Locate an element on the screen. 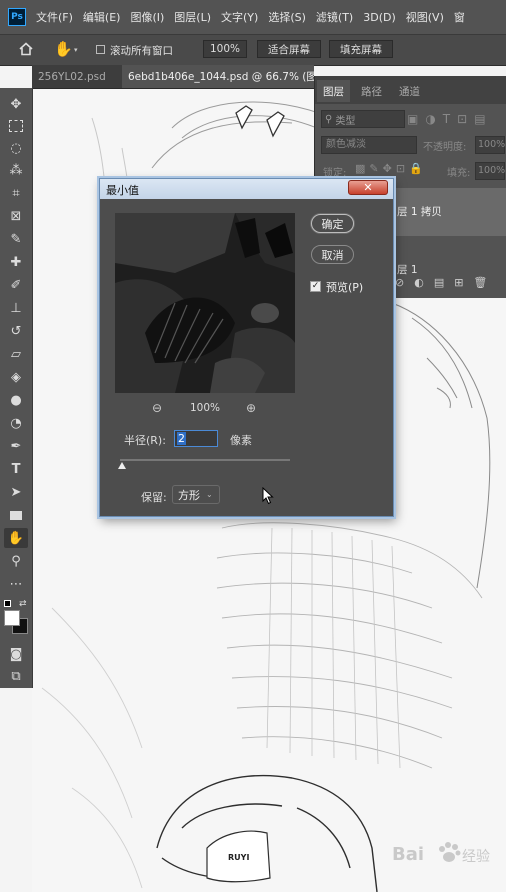 The width and height of the screenshot is (506, 892). preserve-label: 保留: is located at coordinates (154, 497).